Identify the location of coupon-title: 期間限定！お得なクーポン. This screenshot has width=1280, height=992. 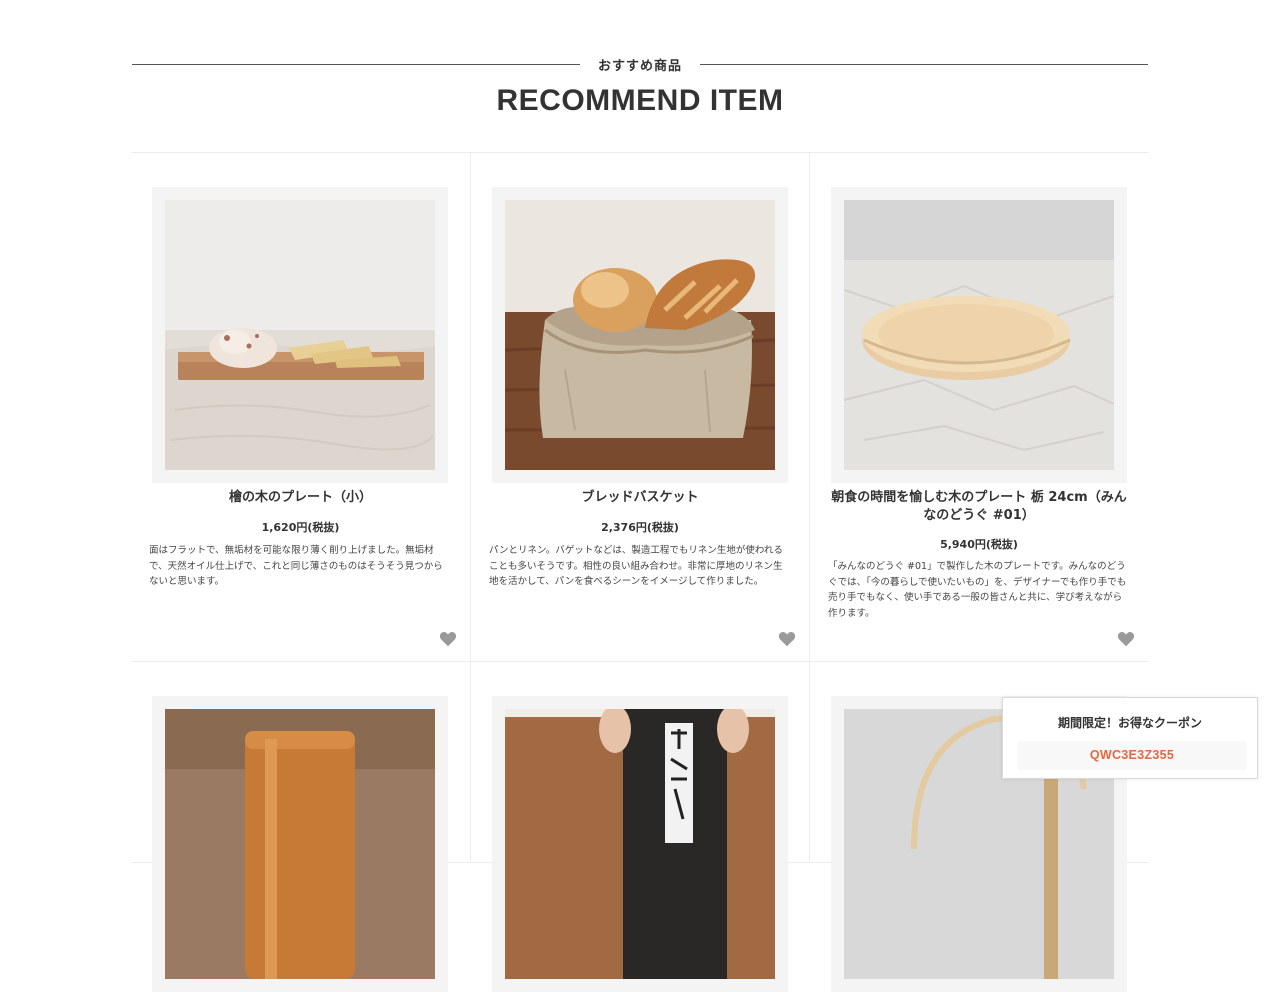
(1129, 723).